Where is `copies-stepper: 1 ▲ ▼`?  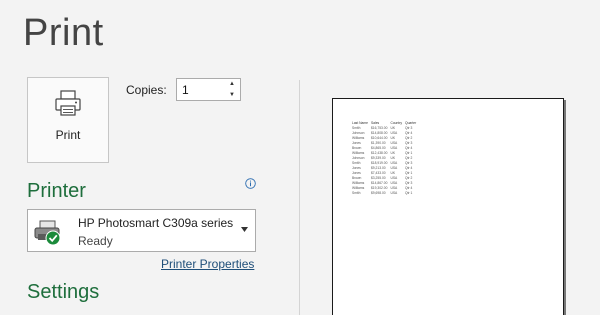 copies-stepper: 1 ▲ ▼ is located at coordinates (208, 89).